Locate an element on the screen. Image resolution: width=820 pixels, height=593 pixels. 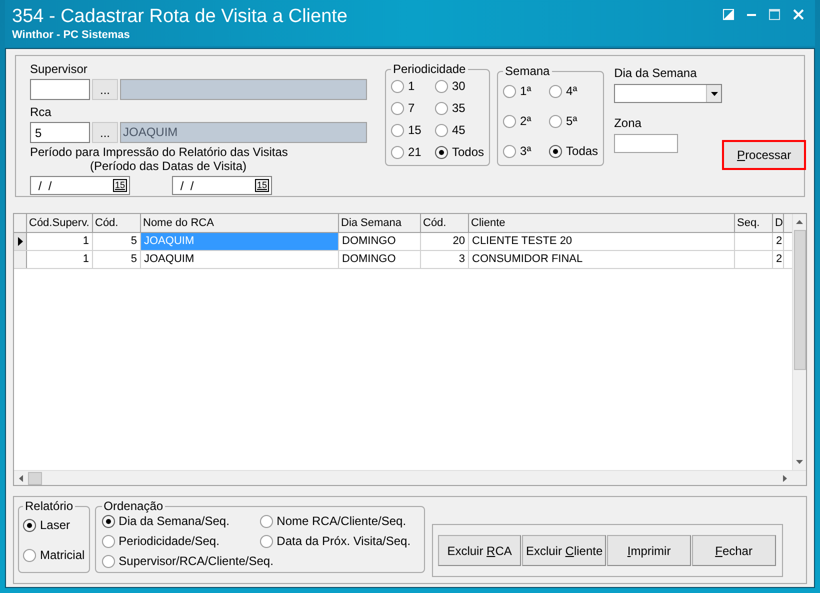
radio-label: 21 is located at coordinates (415, 152).